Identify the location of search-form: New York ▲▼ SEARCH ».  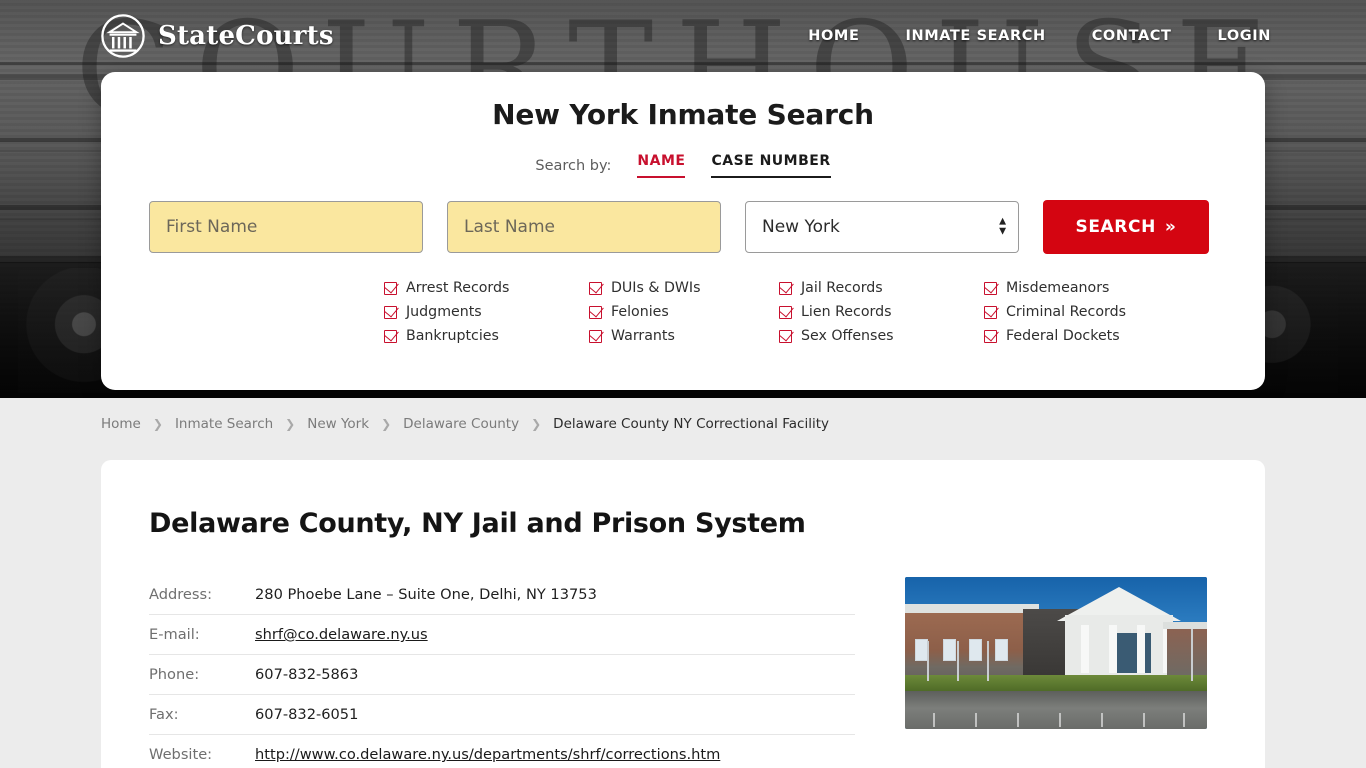
(707, 227).